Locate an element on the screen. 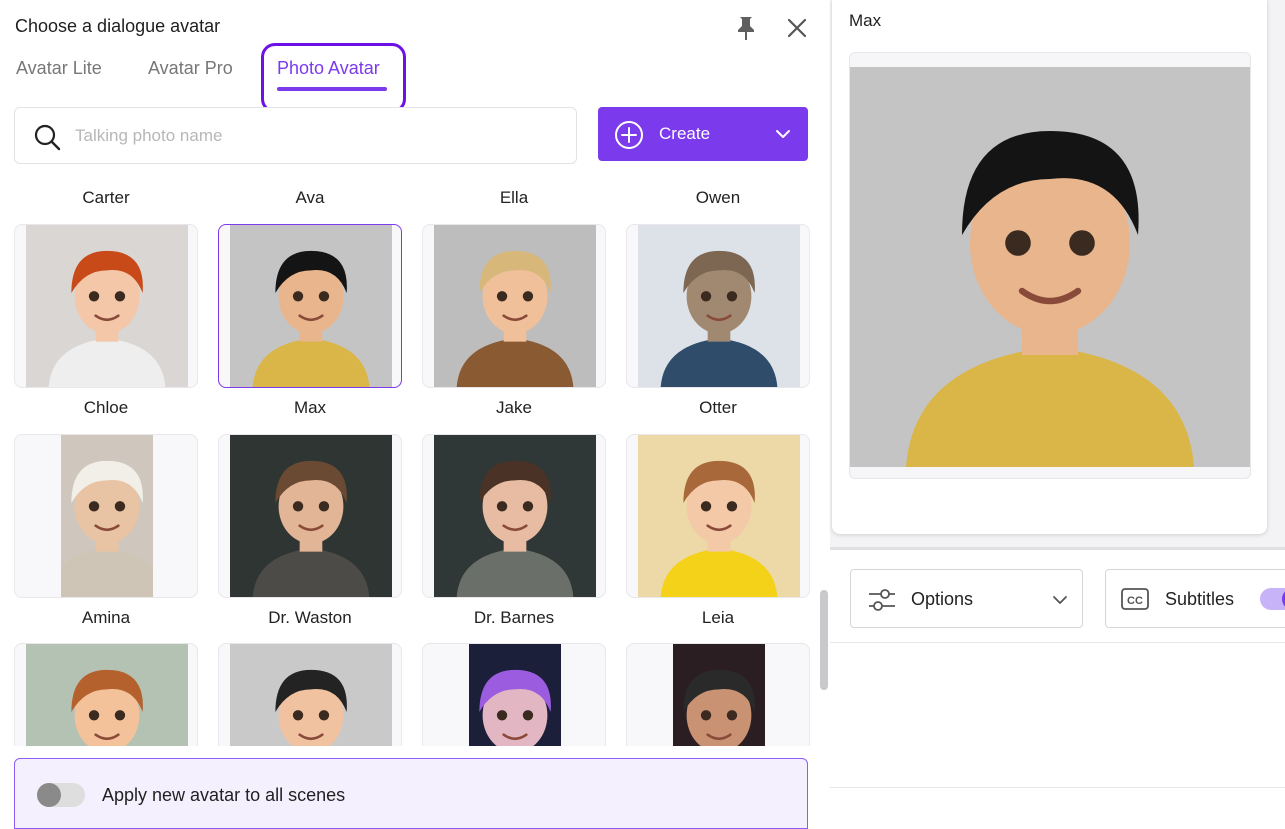 The width and height of the screenshot is (1285, 829). apply-all-label: Apply new avatar to all scenes is located at coordinates (224, 795).